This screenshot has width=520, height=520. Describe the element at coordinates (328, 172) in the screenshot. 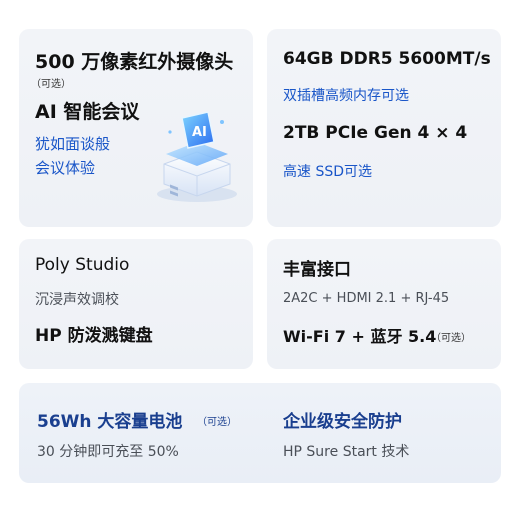

I see `ssd-desc: 高速 SSD可选` at that location.